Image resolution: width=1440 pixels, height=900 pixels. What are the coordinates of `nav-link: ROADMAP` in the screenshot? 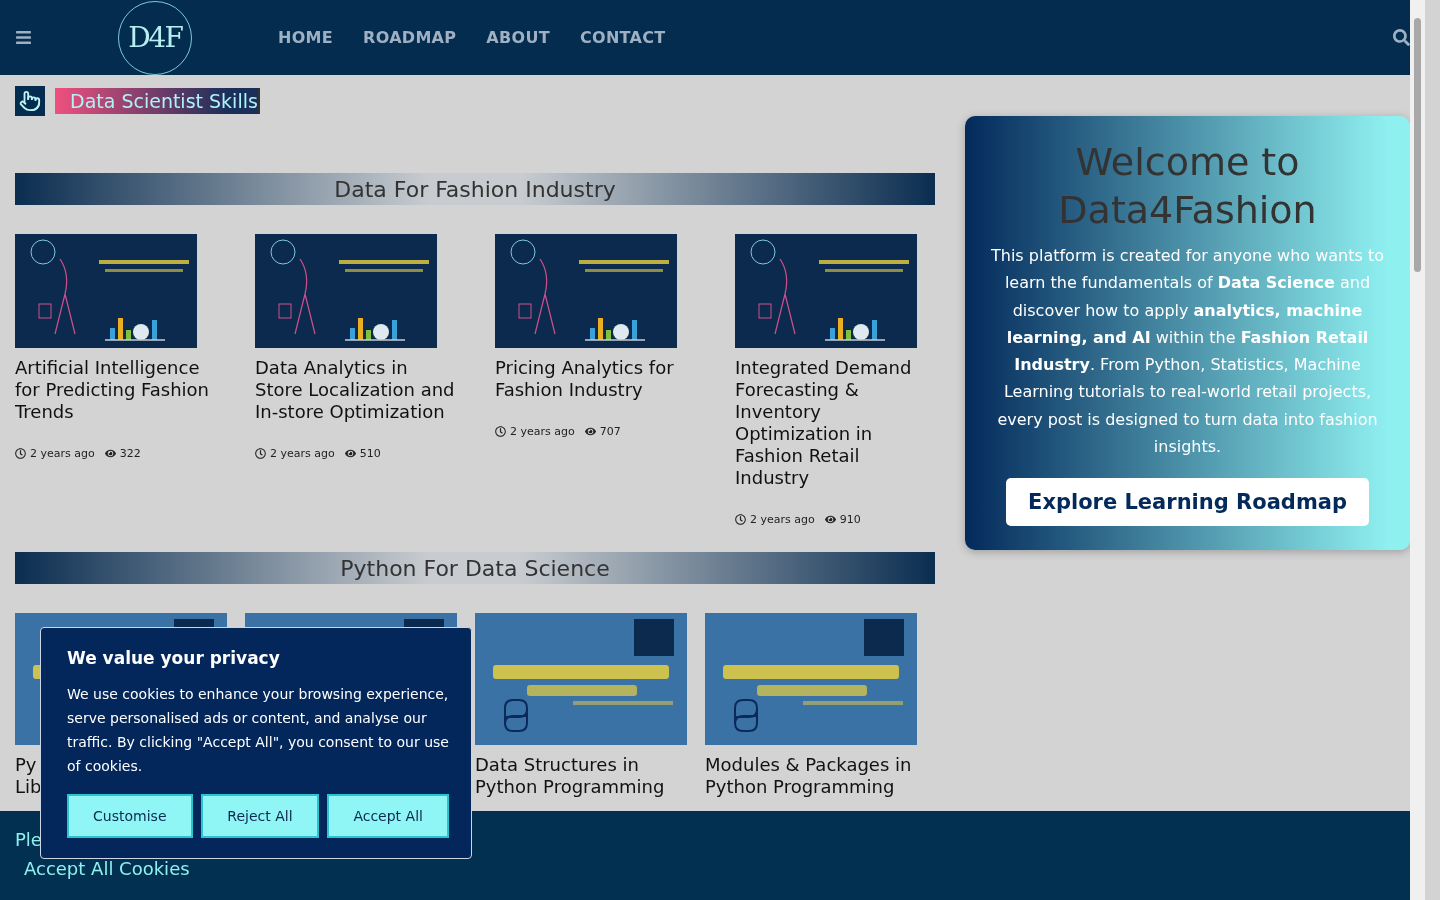 It's located at (410, 37).